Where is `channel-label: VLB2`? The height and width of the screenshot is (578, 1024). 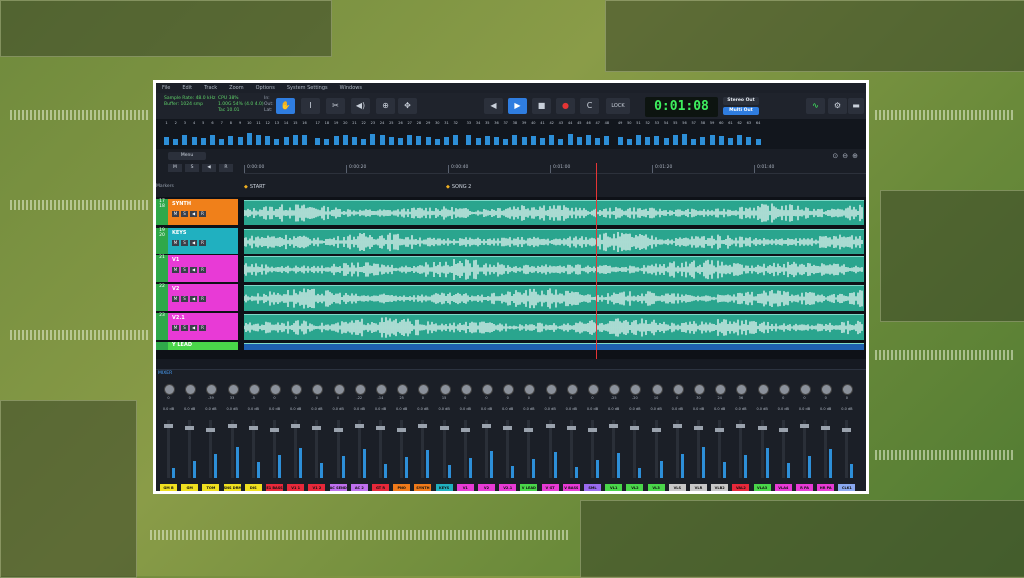
channel-label: VLB2 is located at coordinates (720, 487).